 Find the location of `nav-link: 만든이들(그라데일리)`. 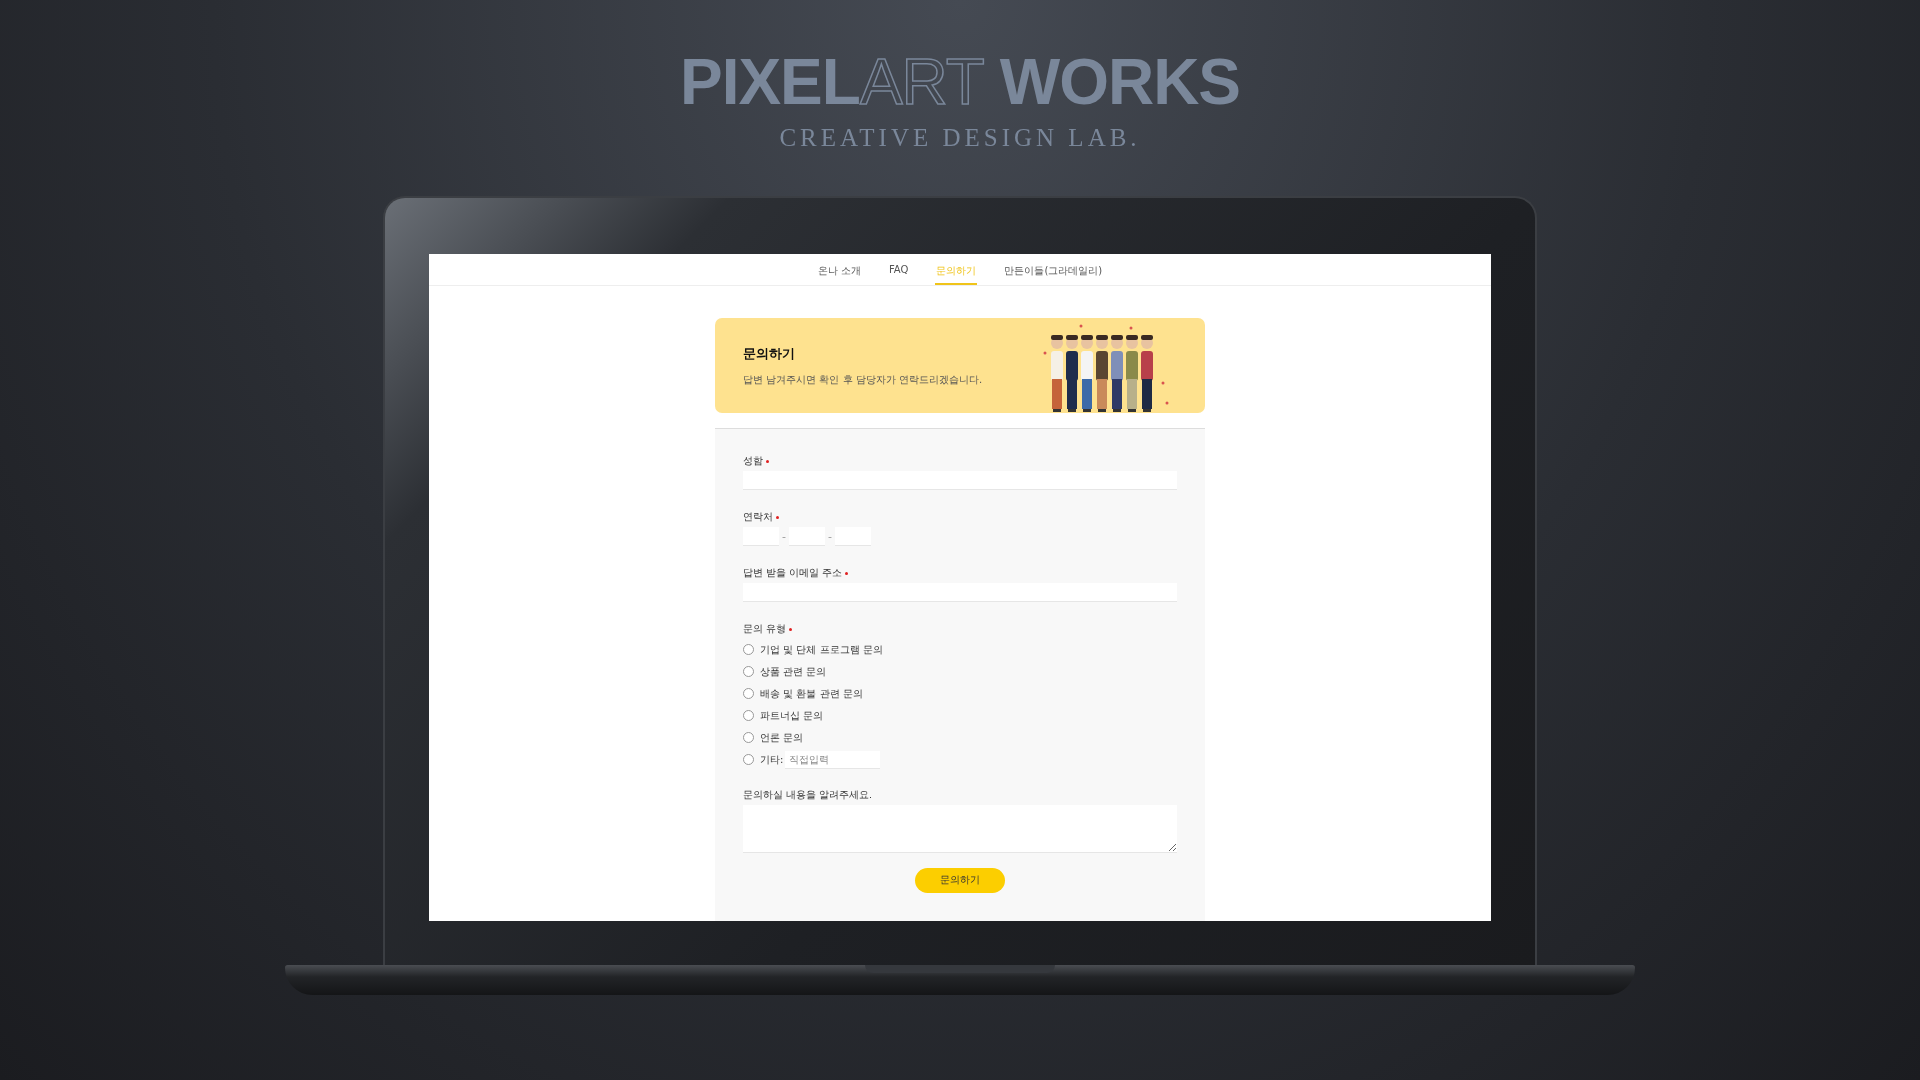

nav-link: 만든이들(그라데일리) is located at coordinates (1053, 274).